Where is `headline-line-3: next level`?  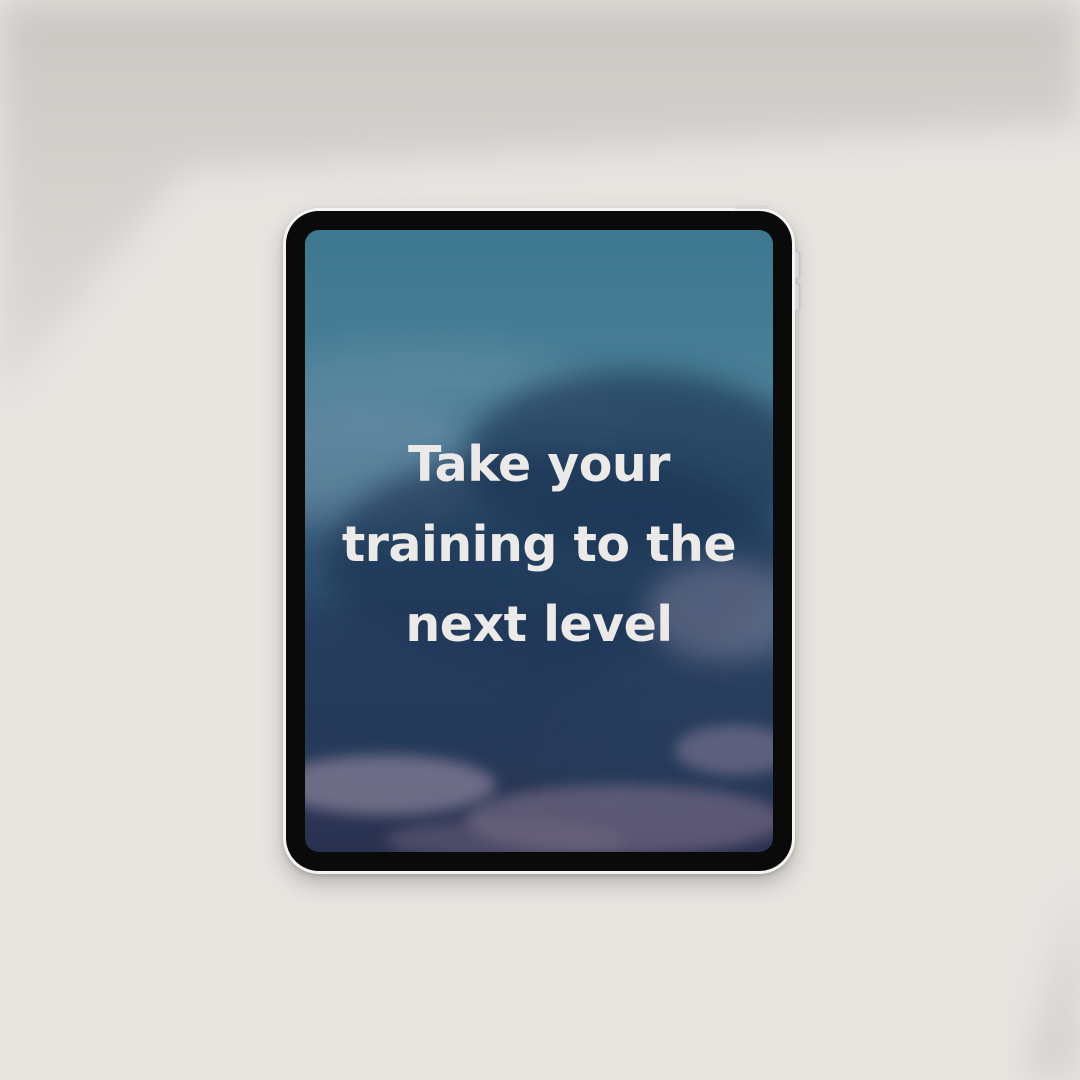
headline-line-3: next level is located at coordinates (539, 624).